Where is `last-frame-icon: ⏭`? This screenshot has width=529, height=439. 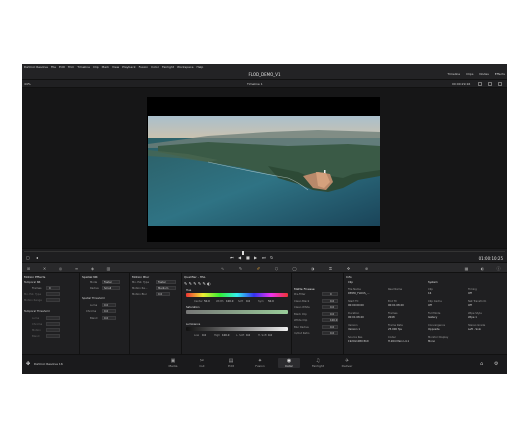
last-frame-icon: ⏭ is located at coordinates (264, 258).